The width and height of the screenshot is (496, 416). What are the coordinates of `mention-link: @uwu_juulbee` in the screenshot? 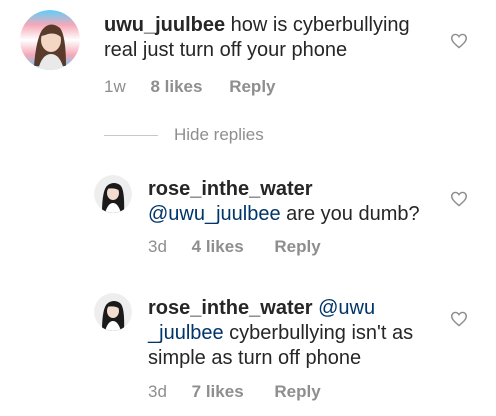 It's located at (214, 214).